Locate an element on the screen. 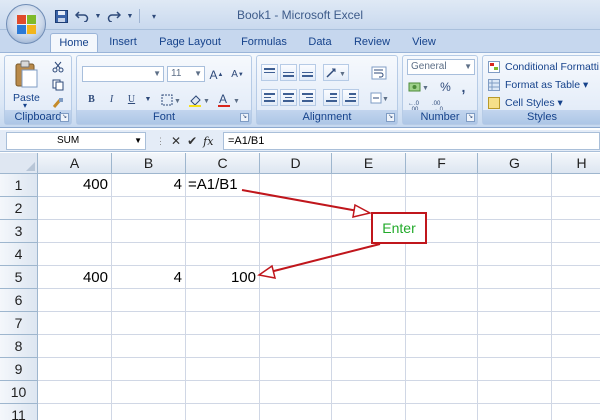 The height and width of the screenshot is (420, 600). cut-icon is located at coordinates (57, 66).